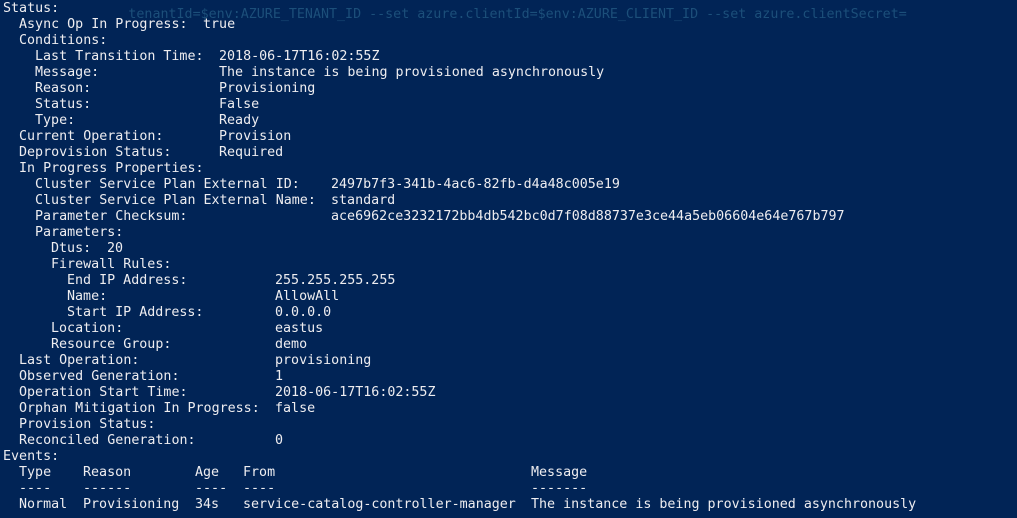  Describe the element at coordinates (127, 280) in the screenshot. I see `end-ip-label: End IP Address:` at that location.